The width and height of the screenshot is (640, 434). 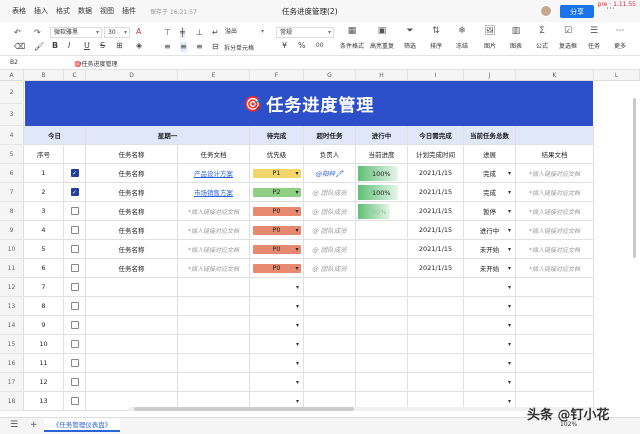 I want to click on more-button: ⋯ 更多, so click(x=620, y=38).